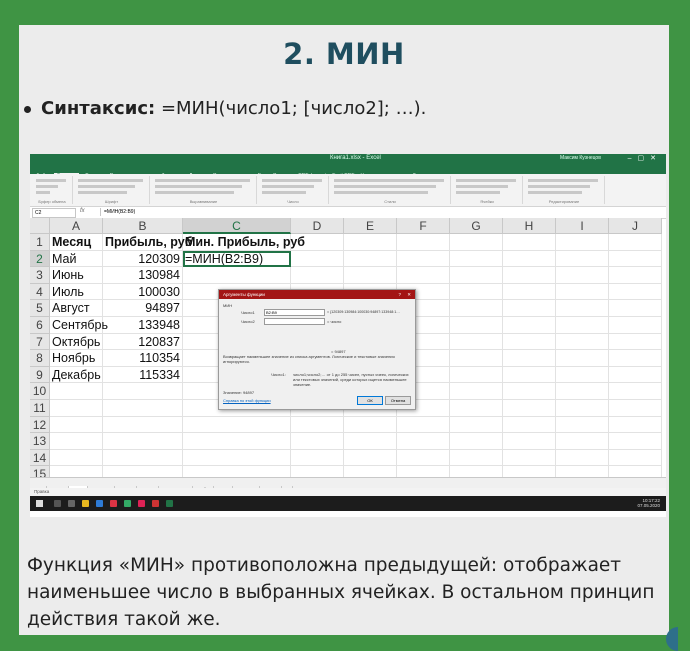 Image resolution: width=690 pixels, height=651 pixels. What do you see at coordinates (635, 358) in the screenshot?
I see `cell-J8` at bounding box center [635, 358].